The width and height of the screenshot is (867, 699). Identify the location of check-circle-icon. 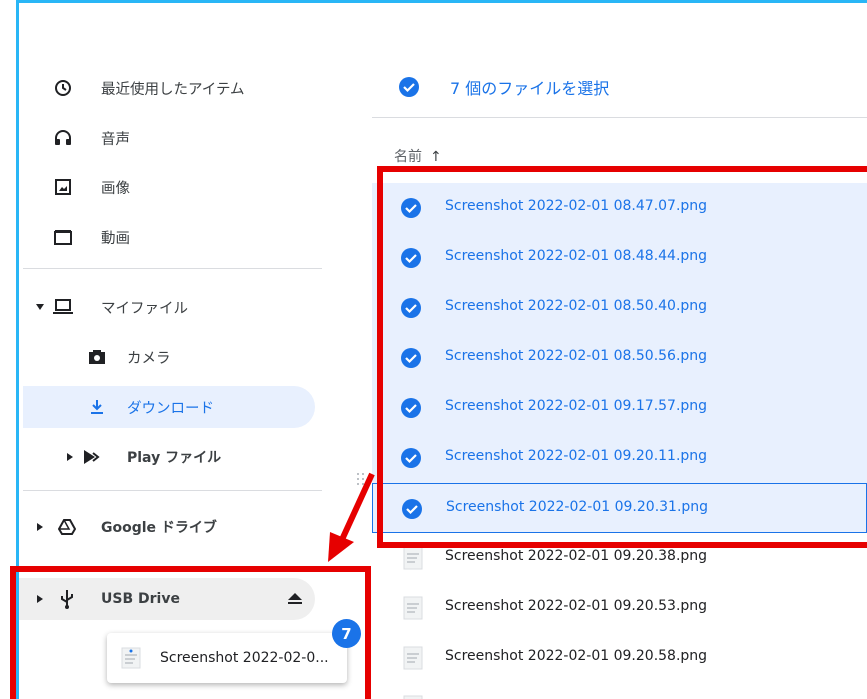
(409, 87).